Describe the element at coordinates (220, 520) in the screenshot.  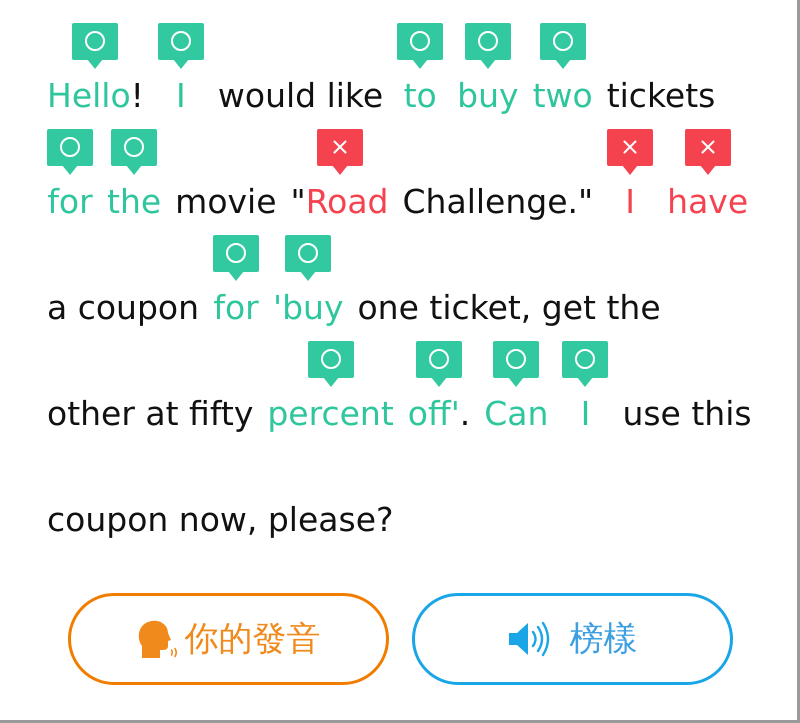
I see `passage-text: coupon now, please?` at that location.